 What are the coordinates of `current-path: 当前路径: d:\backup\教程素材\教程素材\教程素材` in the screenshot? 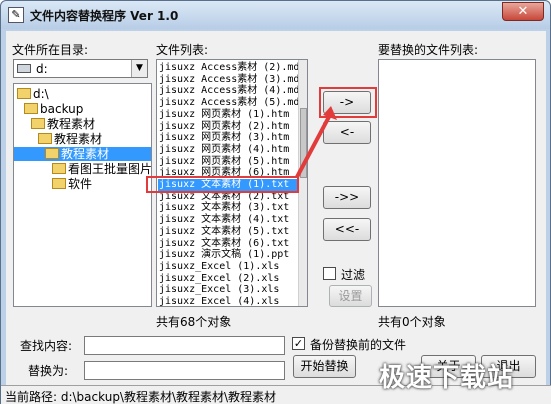 It's located at (141, 397).